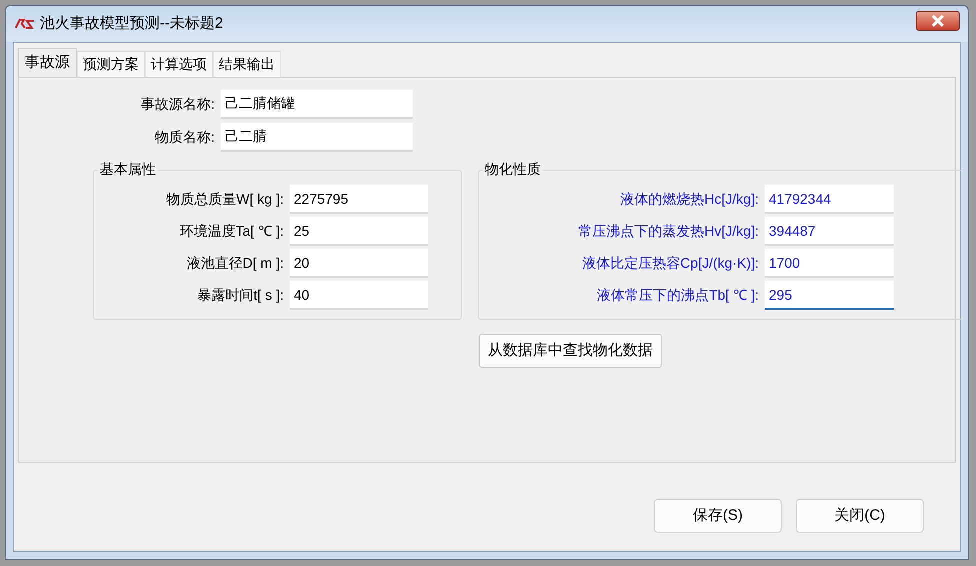 The height and width of the screenshot is (566, 976). What do you see at coordinates (111, 64) in the screenshot?
I see `tab: 预测方案` at bounding box center [111, 64].